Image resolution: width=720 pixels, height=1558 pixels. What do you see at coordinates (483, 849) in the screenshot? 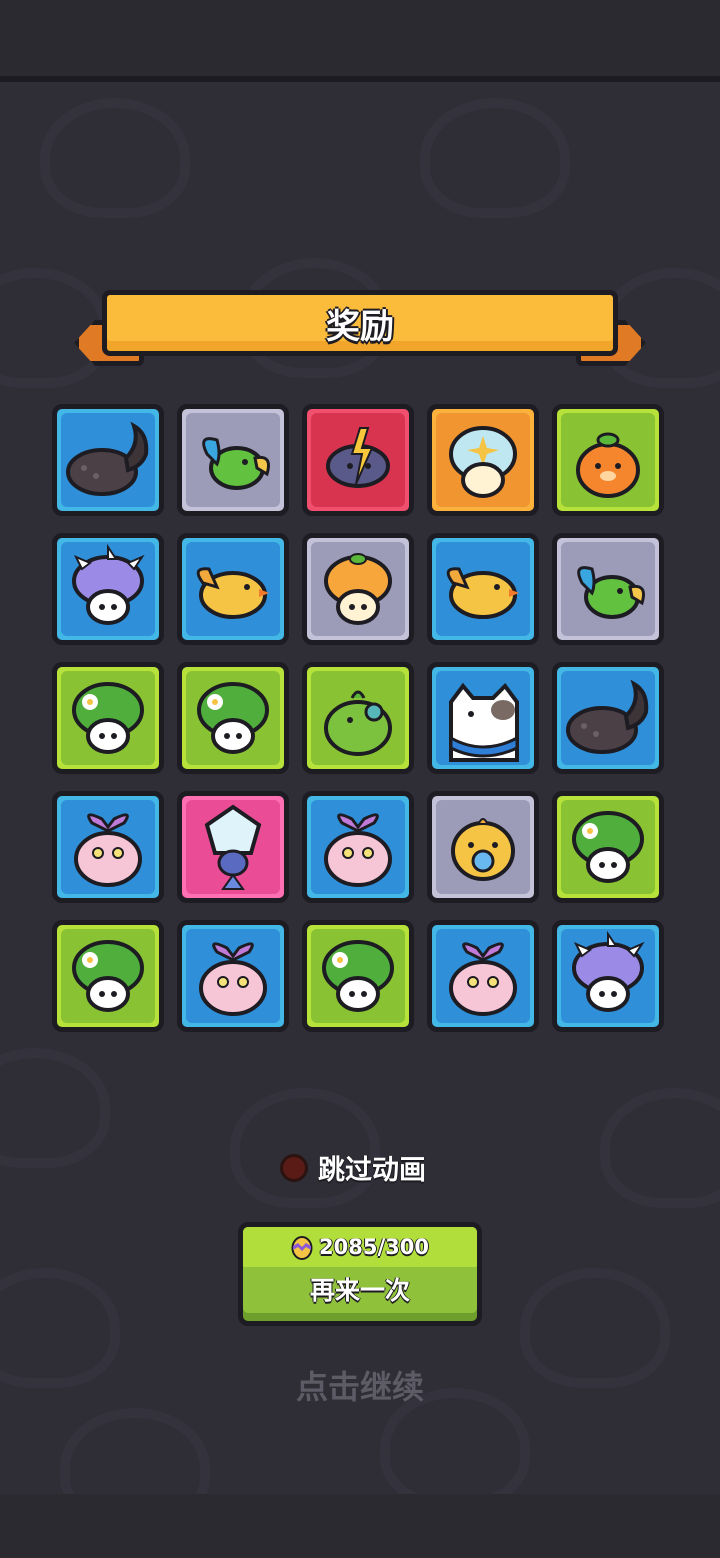
I see `pacifier-chick-icon` at bounding box center [483, 849].